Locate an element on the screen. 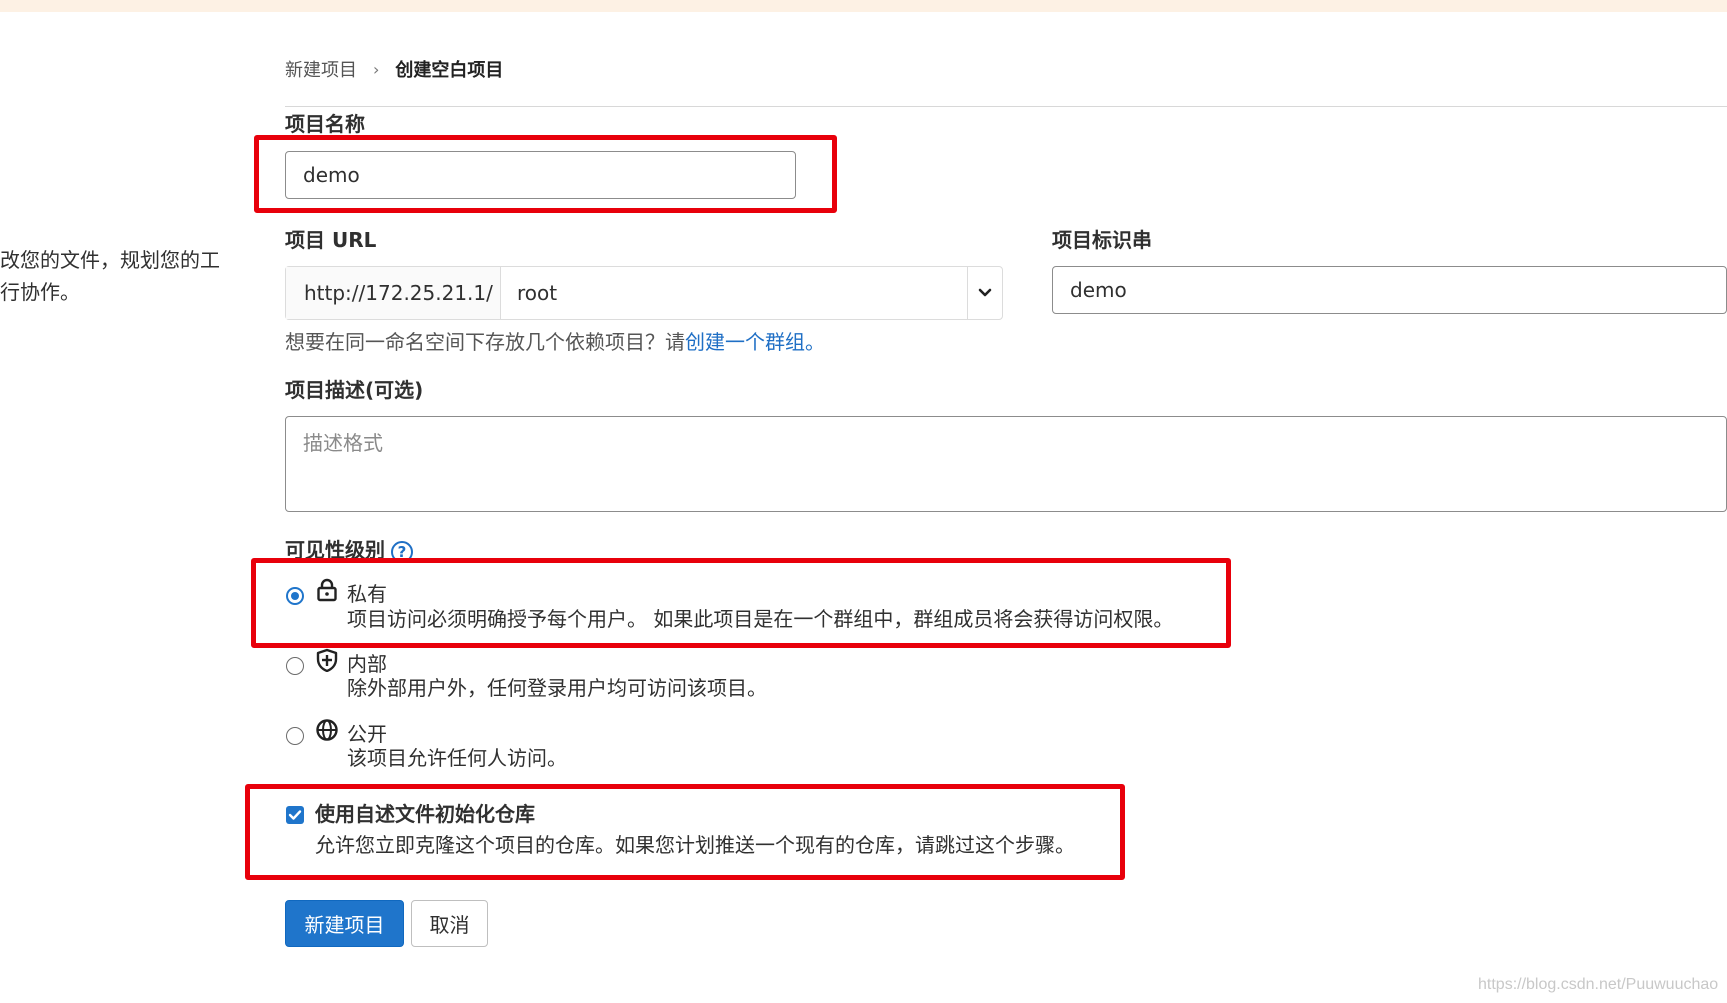 The width and height of the screenshot is (1727, 1003). visibility-internal-desc: 除外部用户外，任何登录用户均可访问该项目。 is located at coordinates (557, 688).